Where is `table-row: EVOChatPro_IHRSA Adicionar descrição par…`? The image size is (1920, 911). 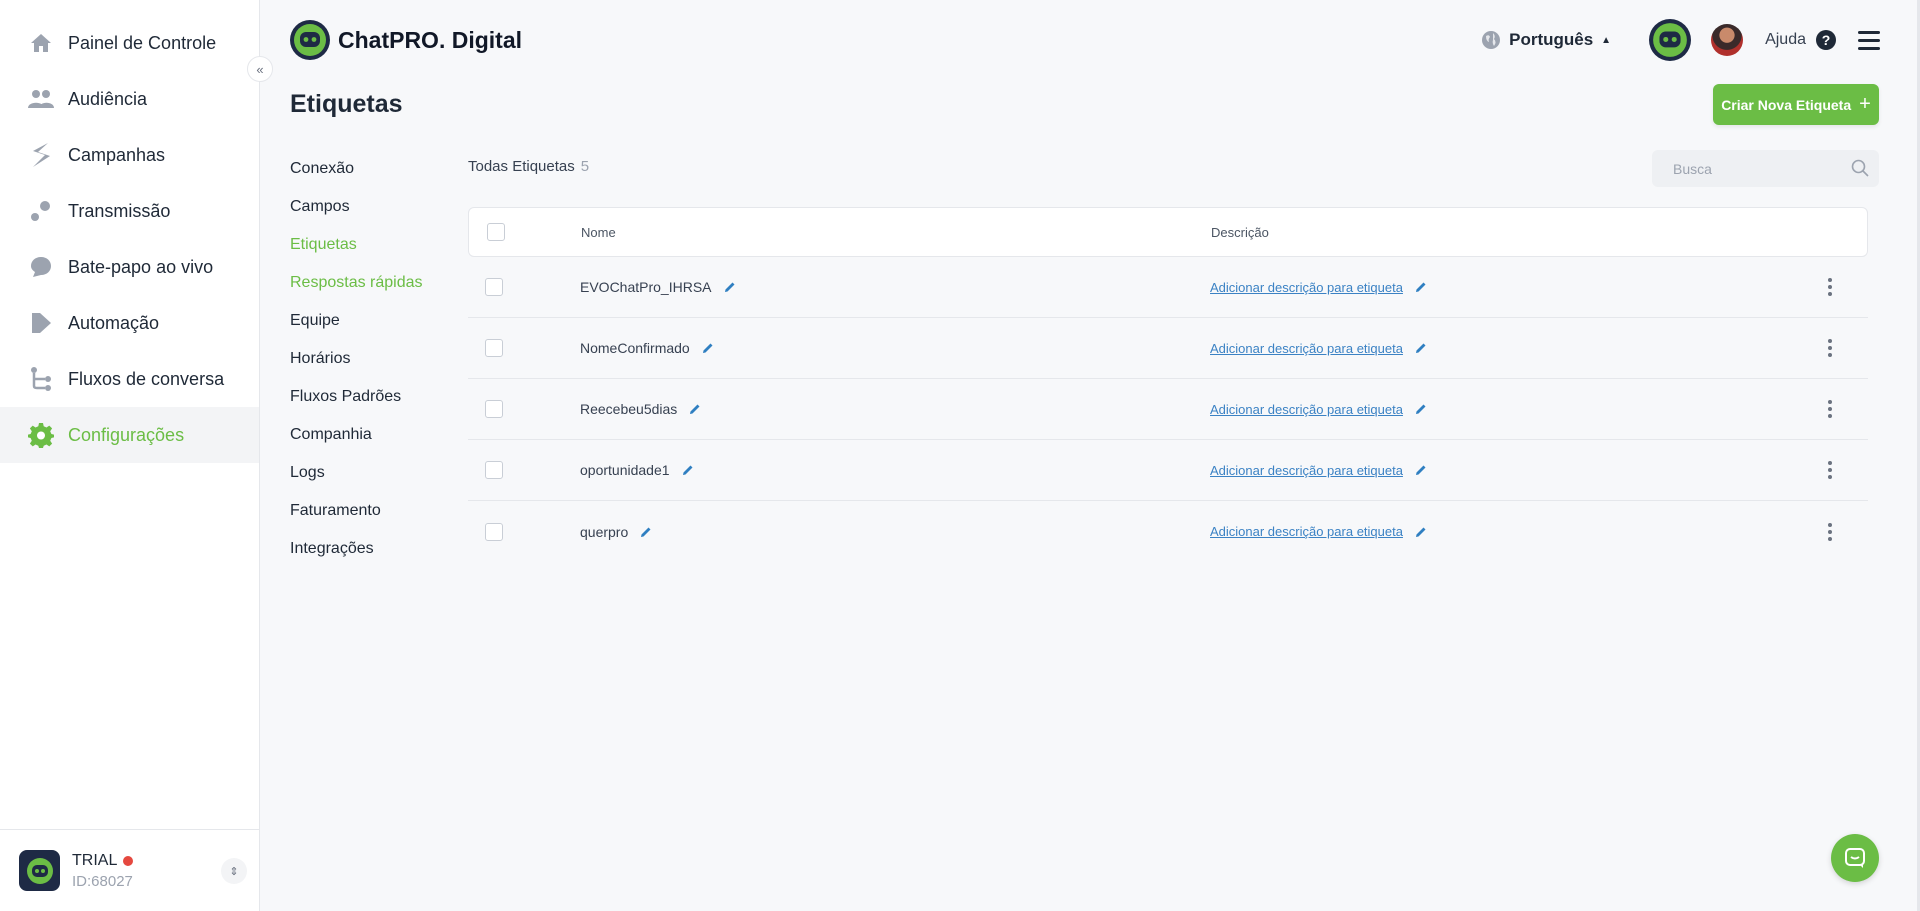
table-row: EVOChatPro_IHRSA Adicionar descrição par… is located at coordinates (1168, 287).